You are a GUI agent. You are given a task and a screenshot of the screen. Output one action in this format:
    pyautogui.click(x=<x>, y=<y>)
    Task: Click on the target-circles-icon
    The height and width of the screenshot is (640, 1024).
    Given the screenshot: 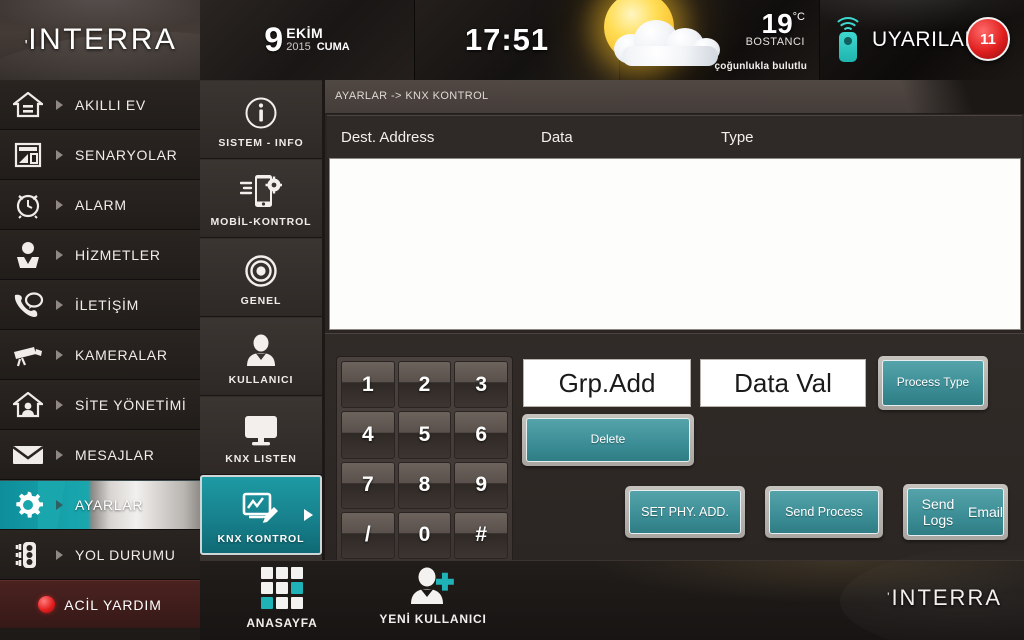 What is the action you would take?
    pyautogui.click(x=261, y=268)
    